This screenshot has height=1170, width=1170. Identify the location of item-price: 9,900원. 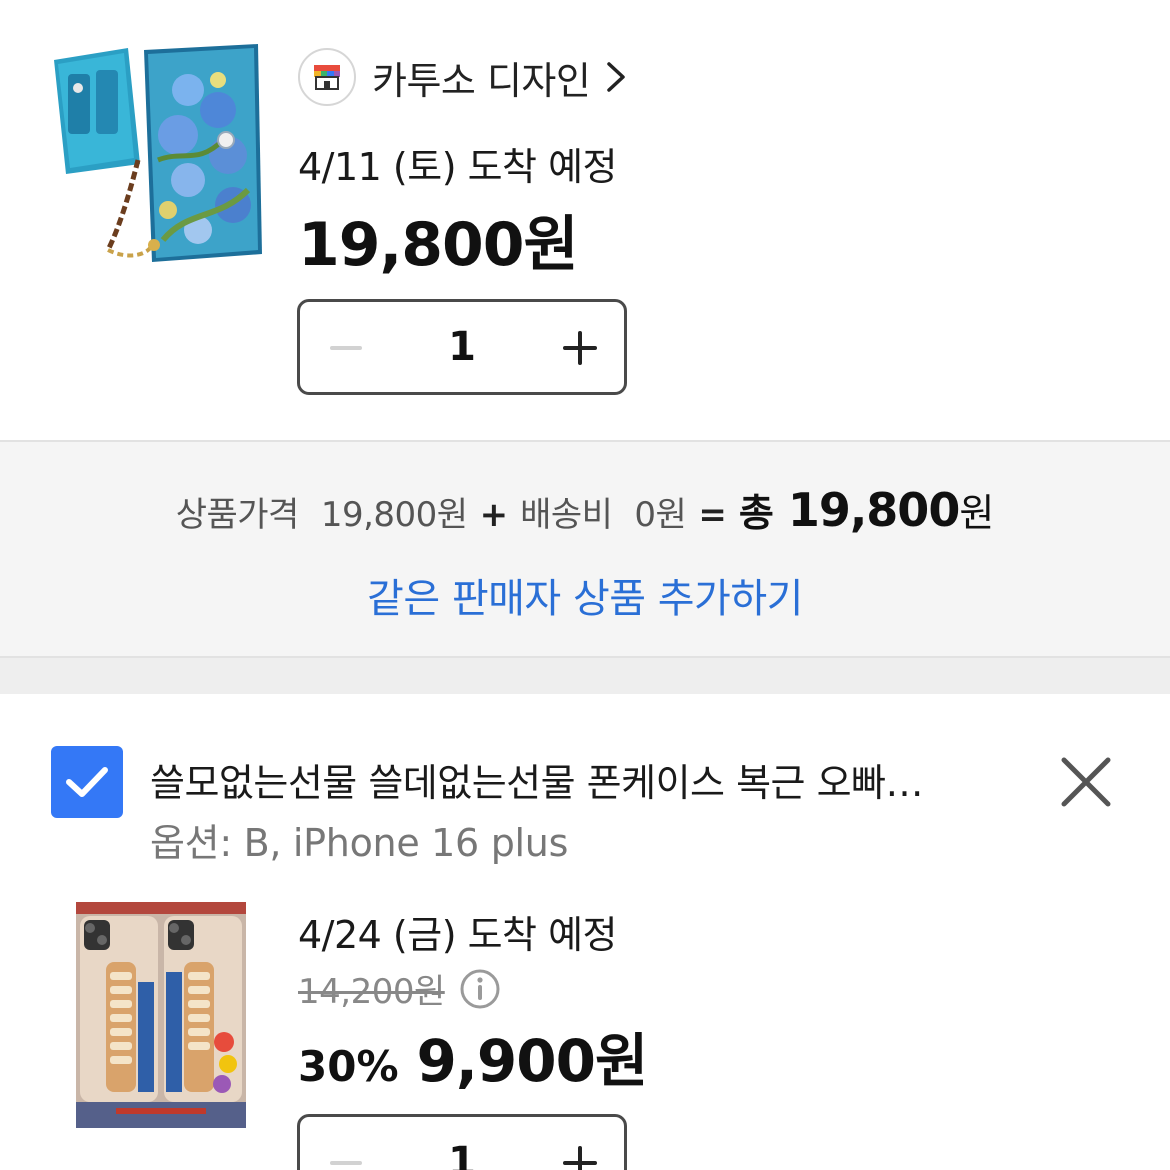
(532, 1061).